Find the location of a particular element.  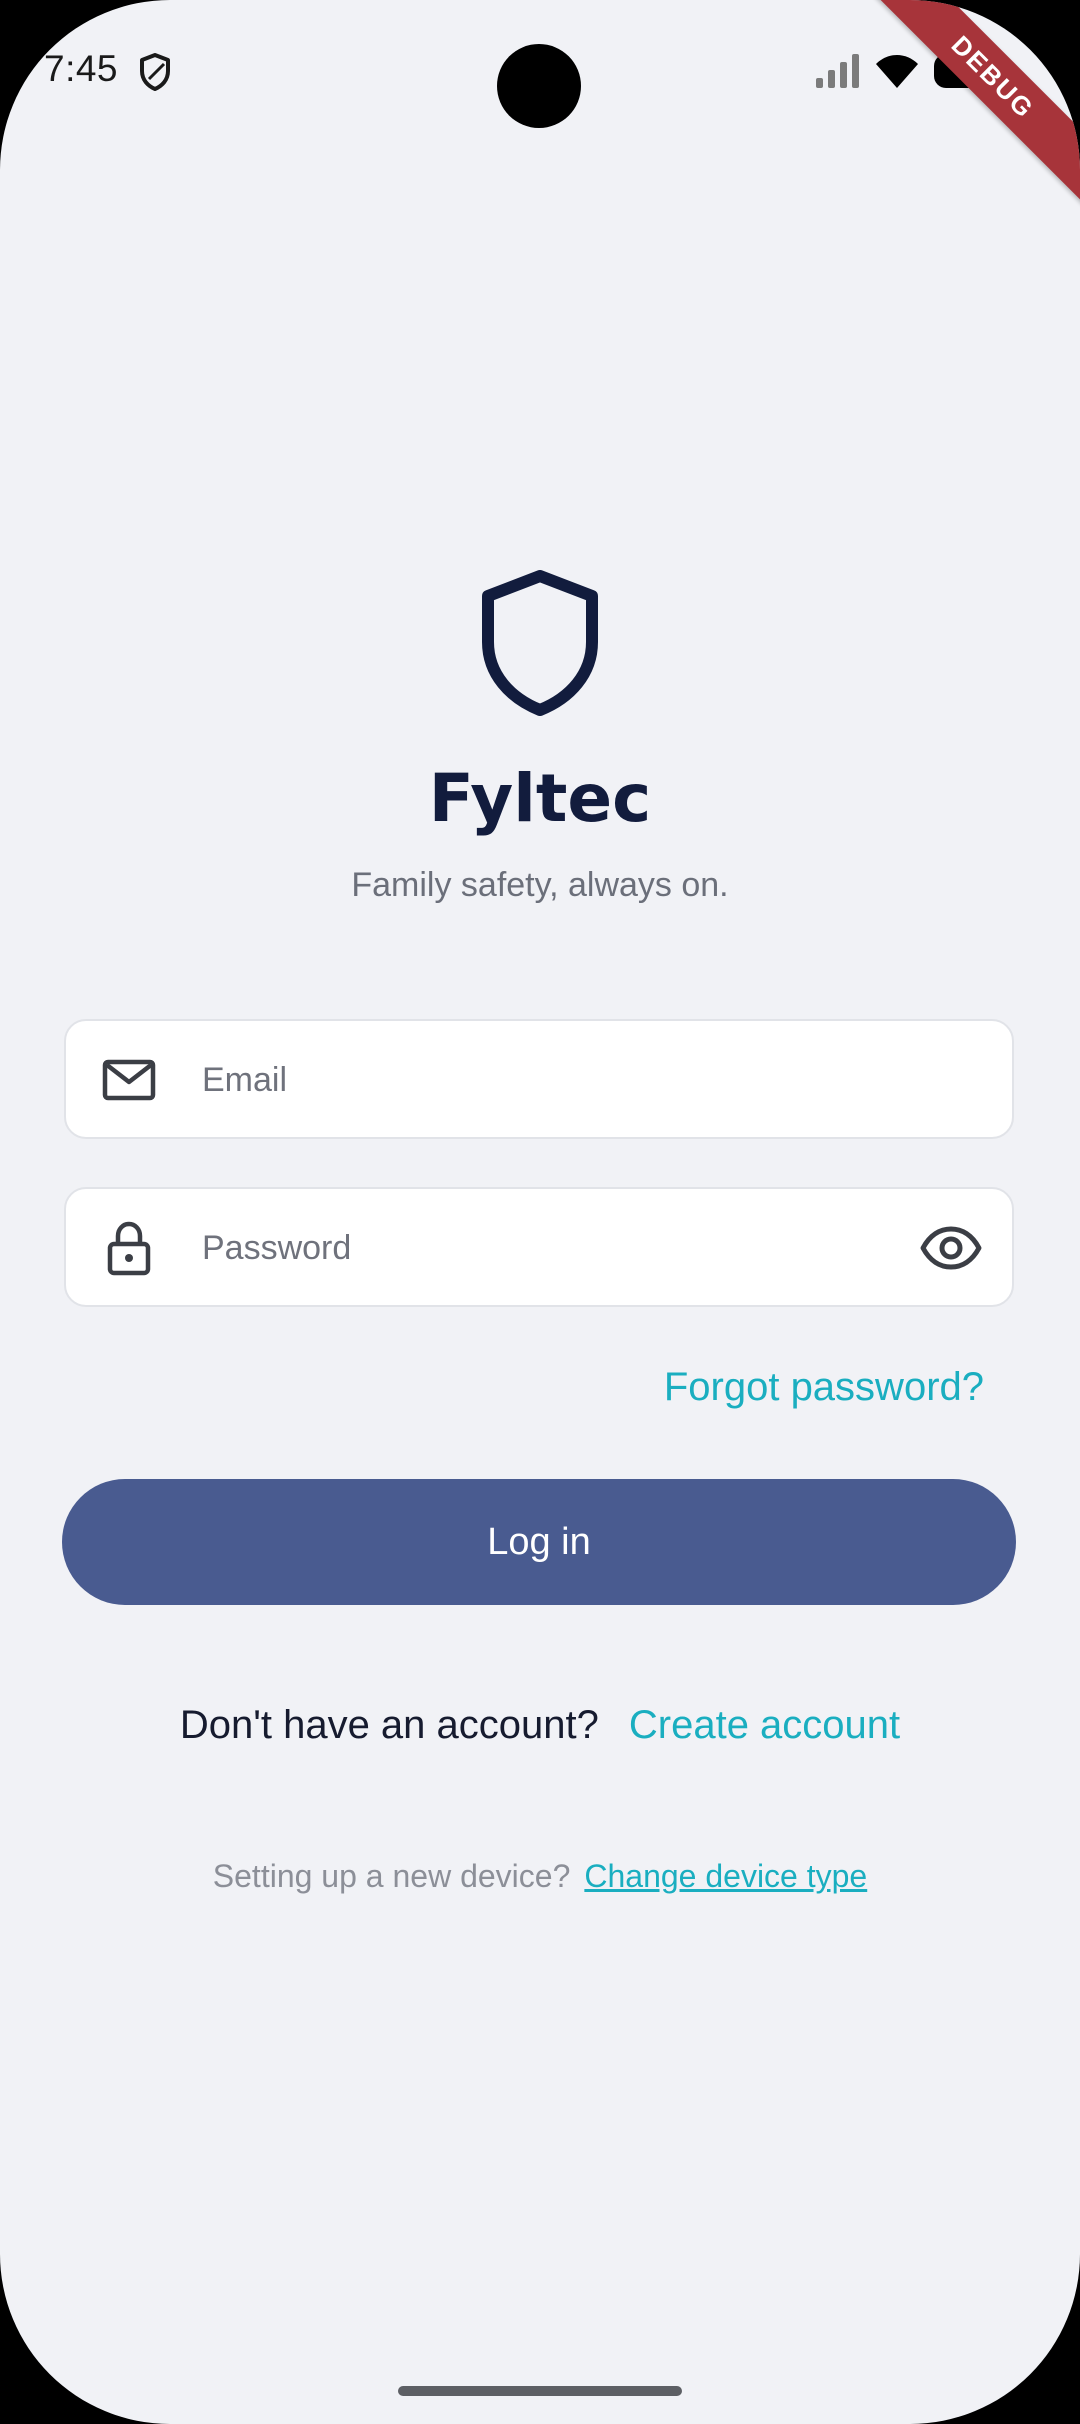

change-device-type-link: Change device type is located at coordinates (725, 1876).